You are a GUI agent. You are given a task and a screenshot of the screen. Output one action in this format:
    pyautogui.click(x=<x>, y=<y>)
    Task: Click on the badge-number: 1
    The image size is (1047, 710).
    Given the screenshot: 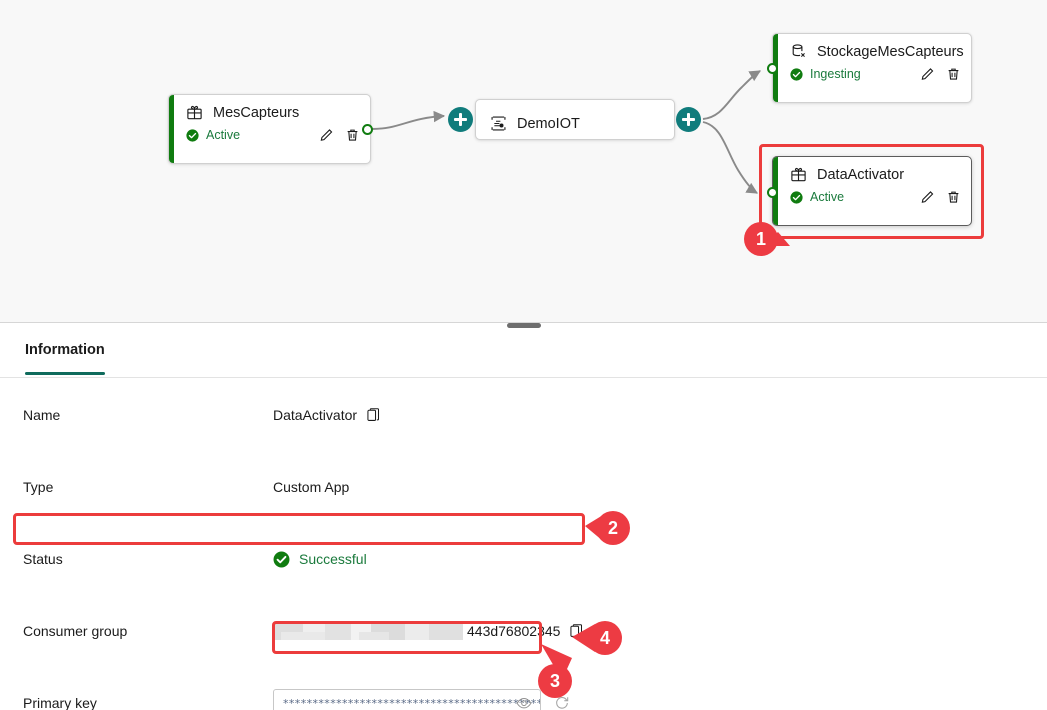 What is the action you would take?
    pyautogui.click(x=760, y=238)
    